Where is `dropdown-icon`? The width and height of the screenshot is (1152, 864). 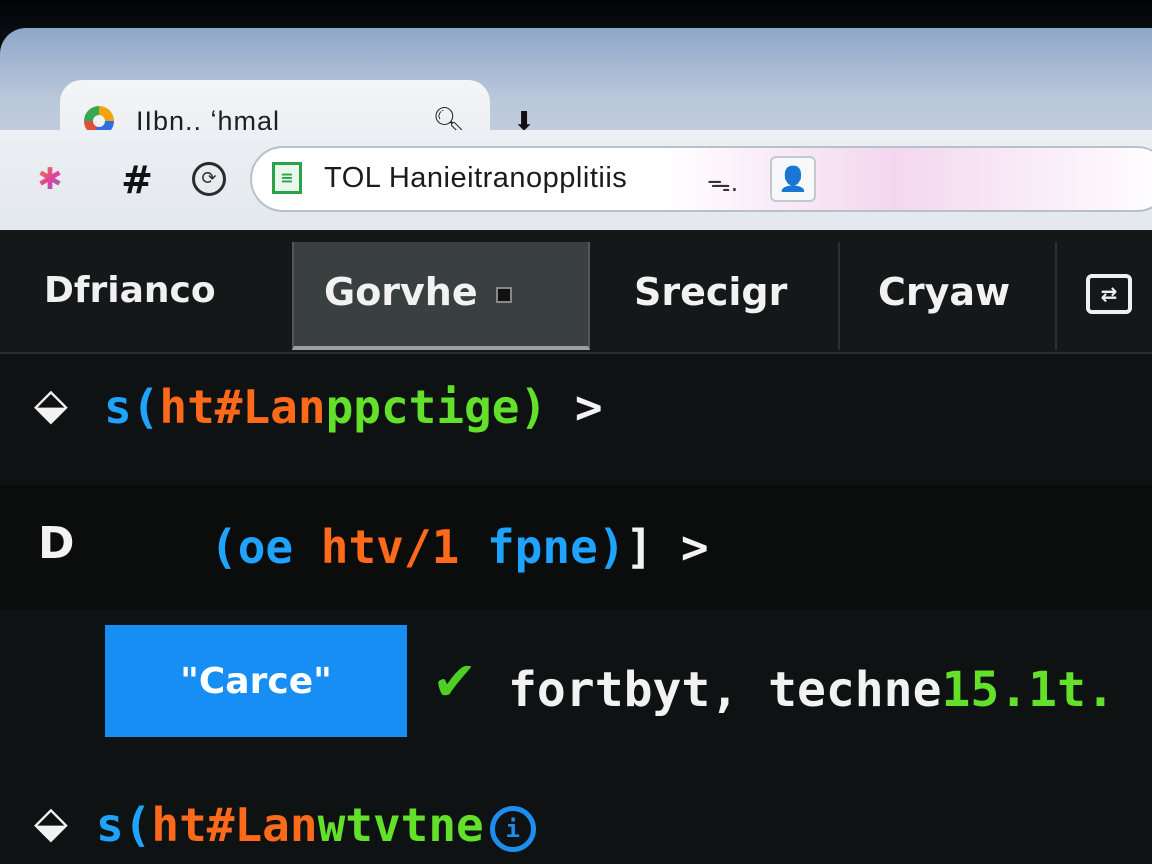
dropdown-icon is located at coordinates (503, 294).